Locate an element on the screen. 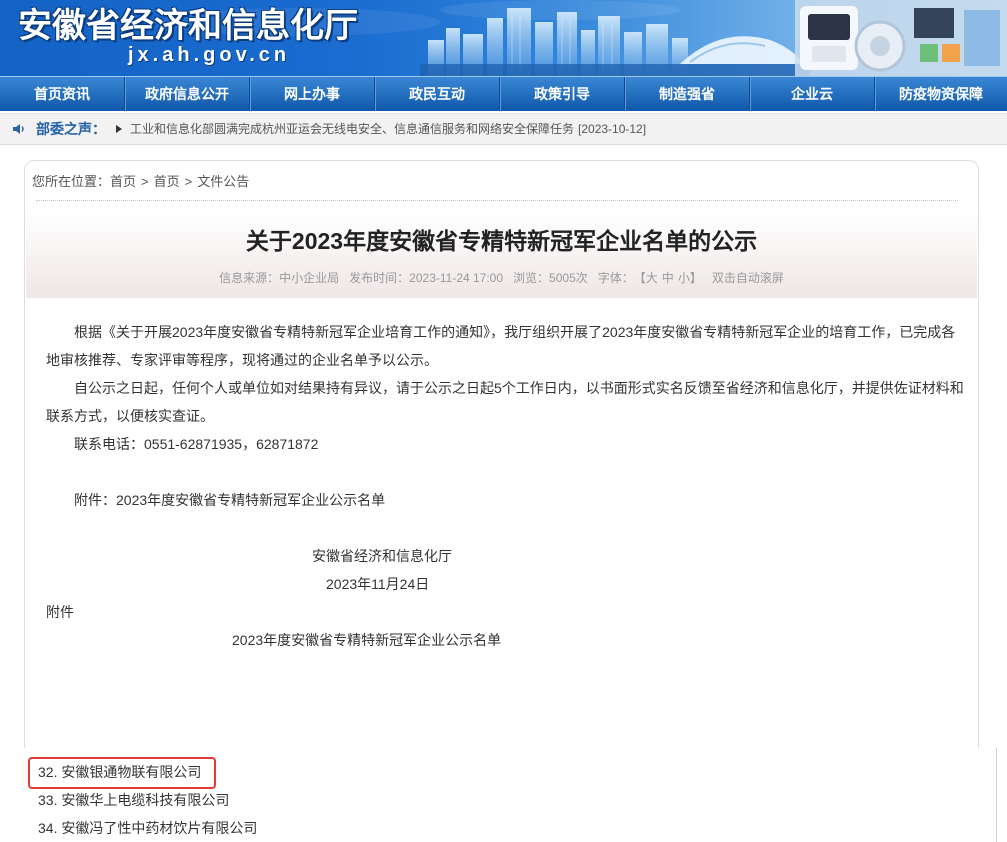 The image size is (1007, 842). meta-source: 信息来源： 中小企业局 is located at coordinates (279, 278).